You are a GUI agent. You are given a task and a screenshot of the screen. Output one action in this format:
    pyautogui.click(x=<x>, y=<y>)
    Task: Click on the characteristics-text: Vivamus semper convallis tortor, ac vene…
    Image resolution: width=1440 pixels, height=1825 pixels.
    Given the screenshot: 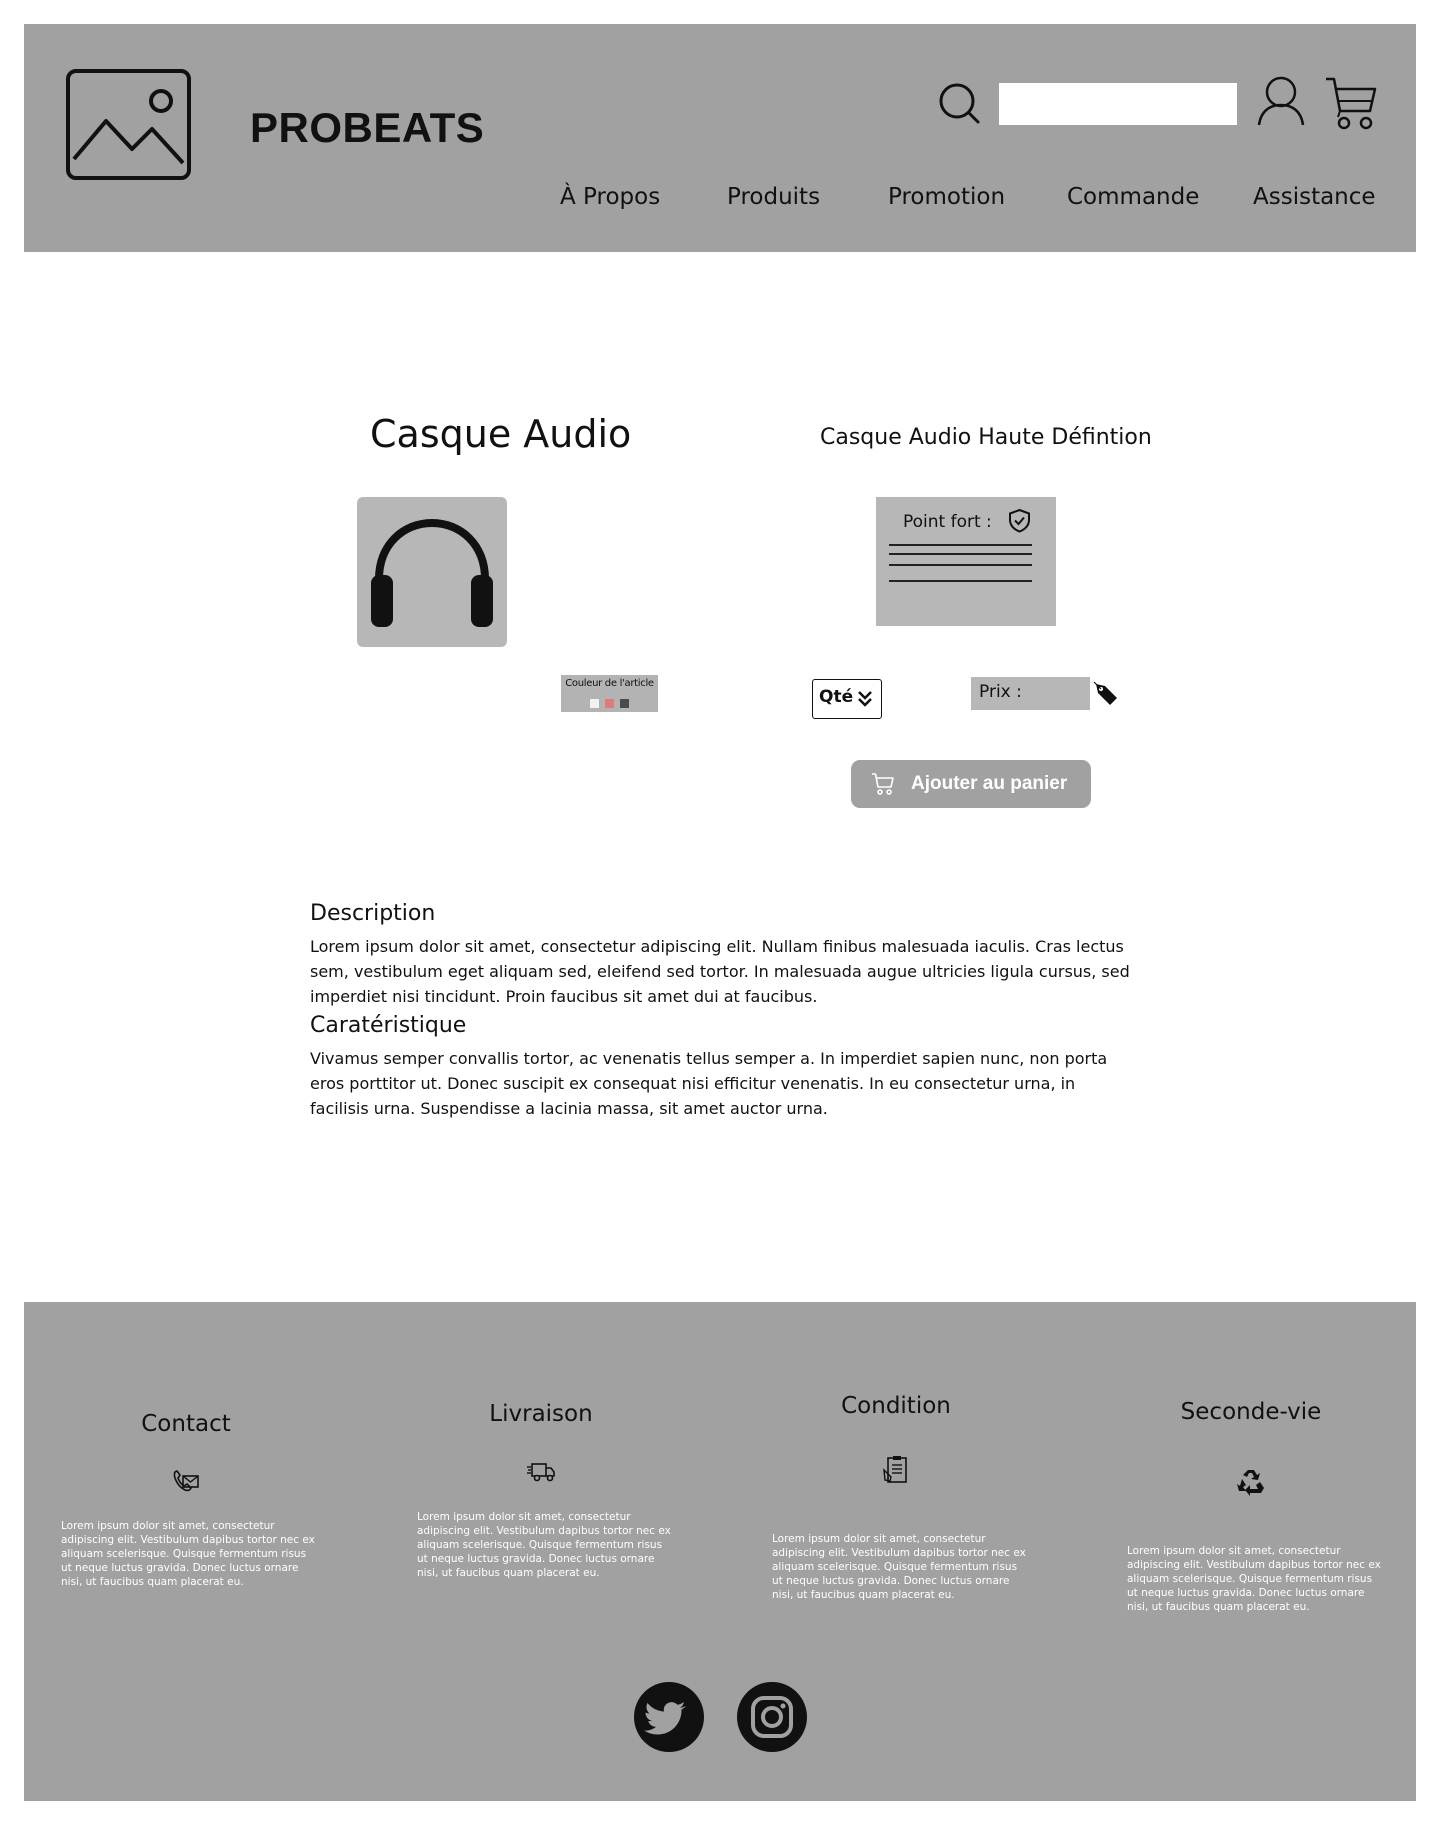 What is the action you would take?
    pyautogui.click(x=709, y=1083)
    